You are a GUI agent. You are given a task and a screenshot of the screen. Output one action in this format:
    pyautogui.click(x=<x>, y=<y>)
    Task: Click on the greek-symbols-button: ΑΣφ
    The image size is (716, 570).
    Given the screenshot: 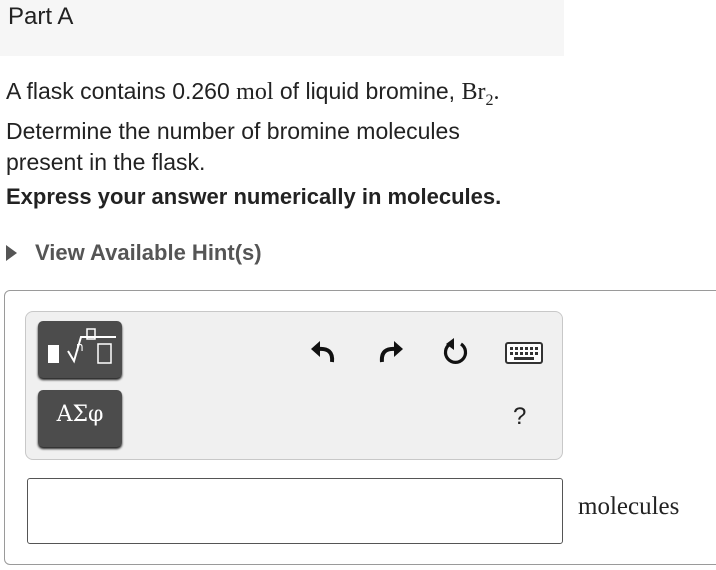 What is the action you would take?
    pyautogui.click(x=80, y=418)
    